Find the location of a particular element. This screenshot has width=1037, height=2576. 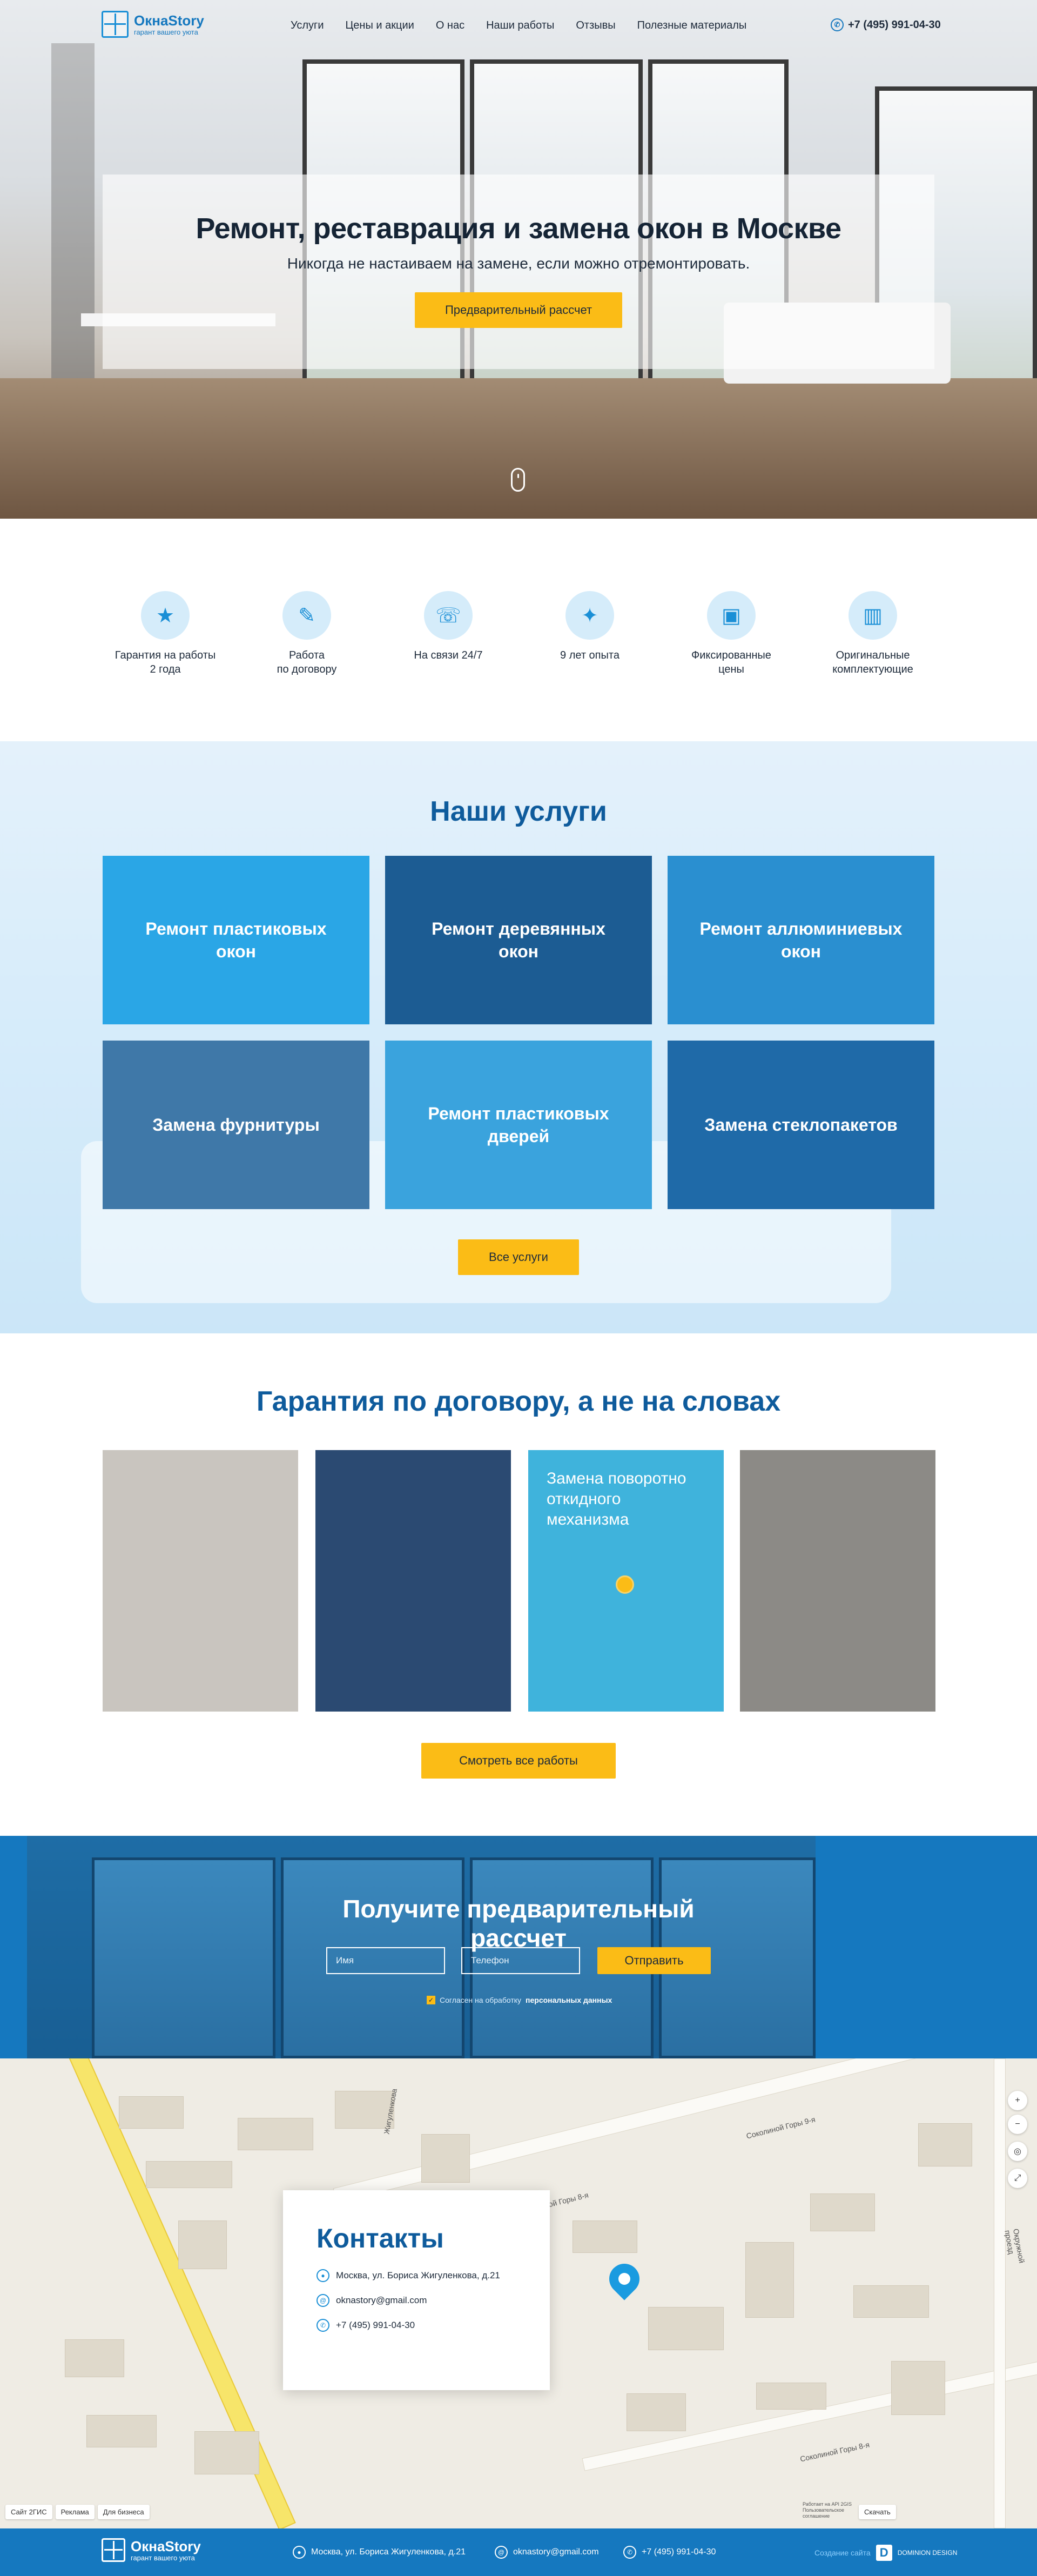

service-card-glass-units: Замена стеклопакетов is located at coordinates (801, 1125).